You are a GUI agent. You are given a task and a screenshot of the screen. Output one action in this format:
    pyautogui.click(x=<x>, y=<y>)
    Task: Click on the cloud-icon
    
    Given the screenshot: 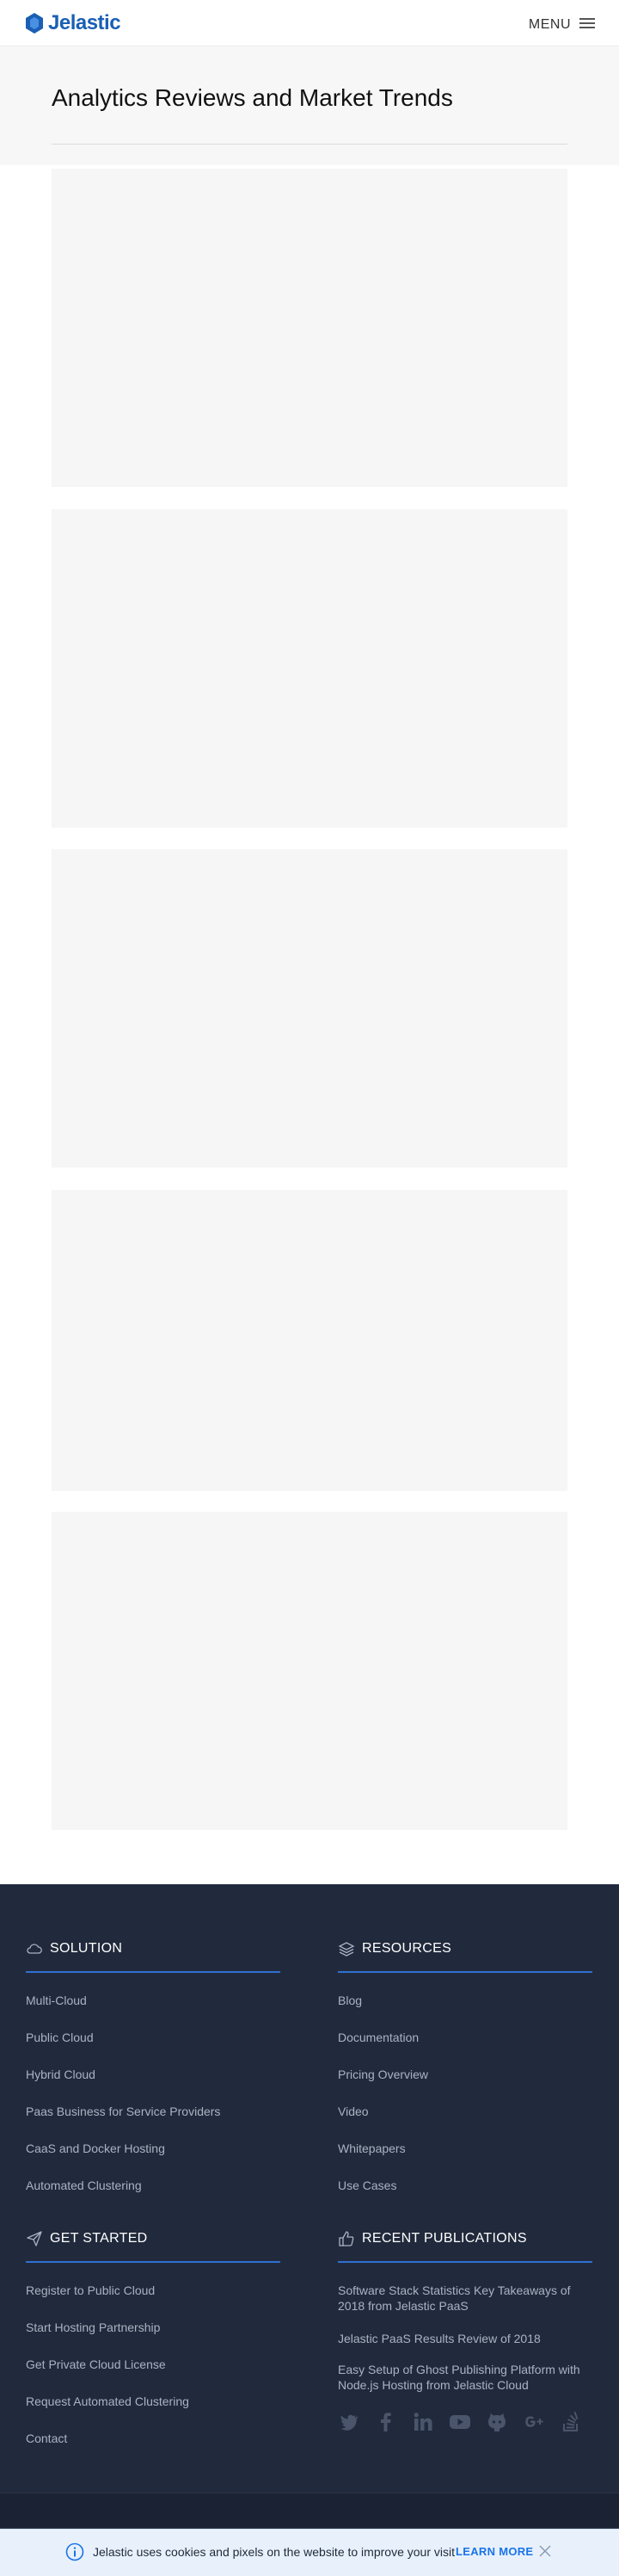 What is the action you would take?
    pyautogui.click(x=34, y=1949)
    